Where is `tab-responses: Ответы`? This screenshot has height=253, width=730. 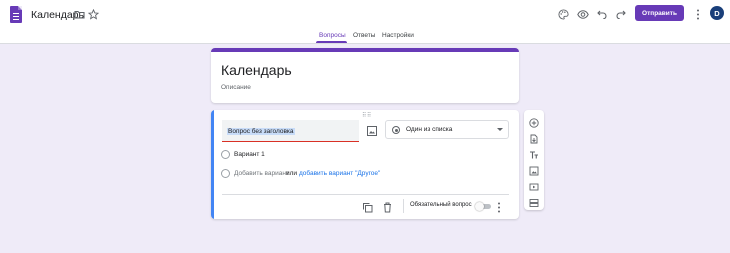 tab-responses: Ответы is located at coordinates (364, 35).